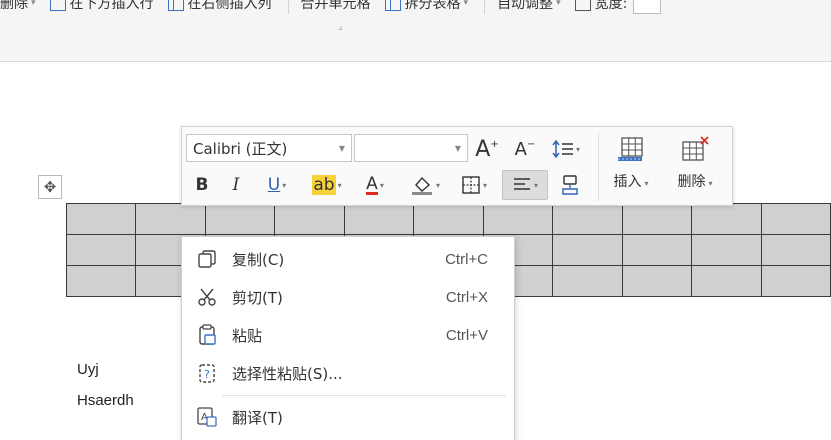  I want to click on format-painter-button, so click(570, 185).